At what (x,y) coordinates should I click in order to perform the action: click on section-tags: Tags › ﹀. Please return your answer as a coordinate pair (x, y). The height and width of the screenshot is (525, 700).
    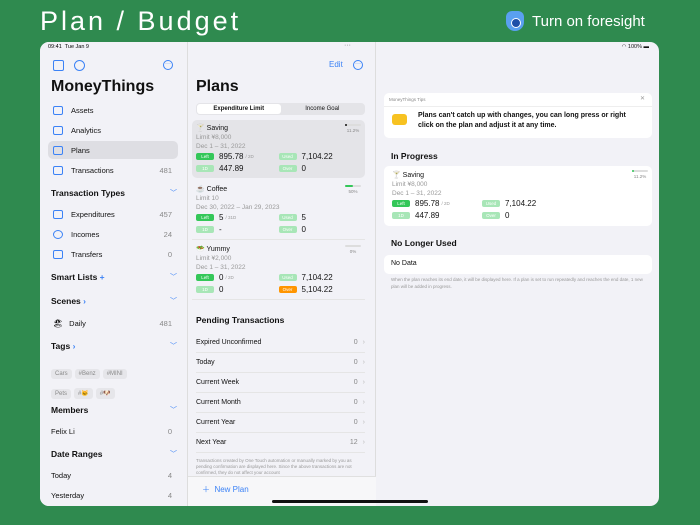
    Looking at the image, I should click on (114, 346).